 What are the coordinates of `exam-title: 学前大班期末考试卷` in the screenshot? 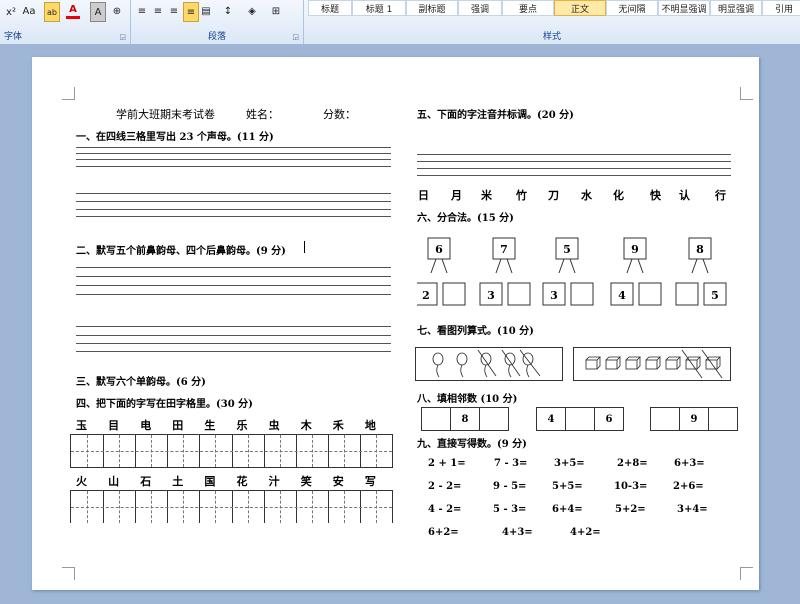 It's located at (165, 114).